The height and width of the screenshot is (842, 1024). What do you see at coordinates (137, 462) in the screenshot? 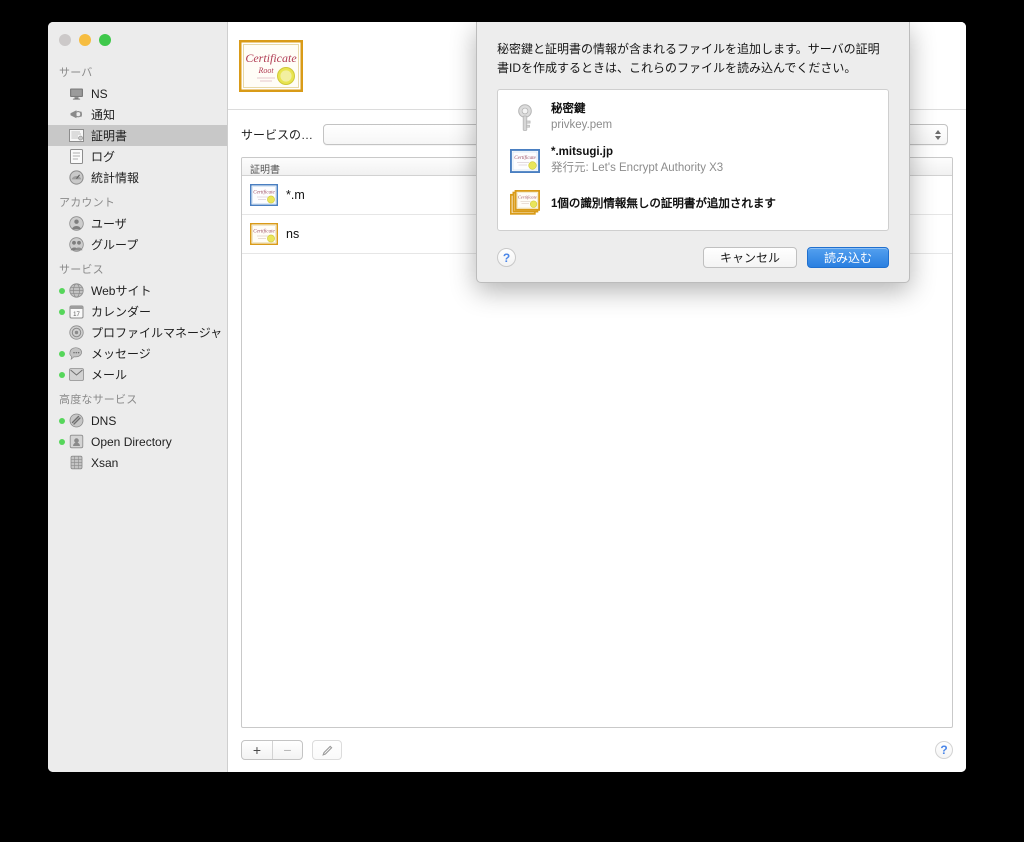
I see `sidebar-item-xsan: Xsan` at bounding box center [137, 462].